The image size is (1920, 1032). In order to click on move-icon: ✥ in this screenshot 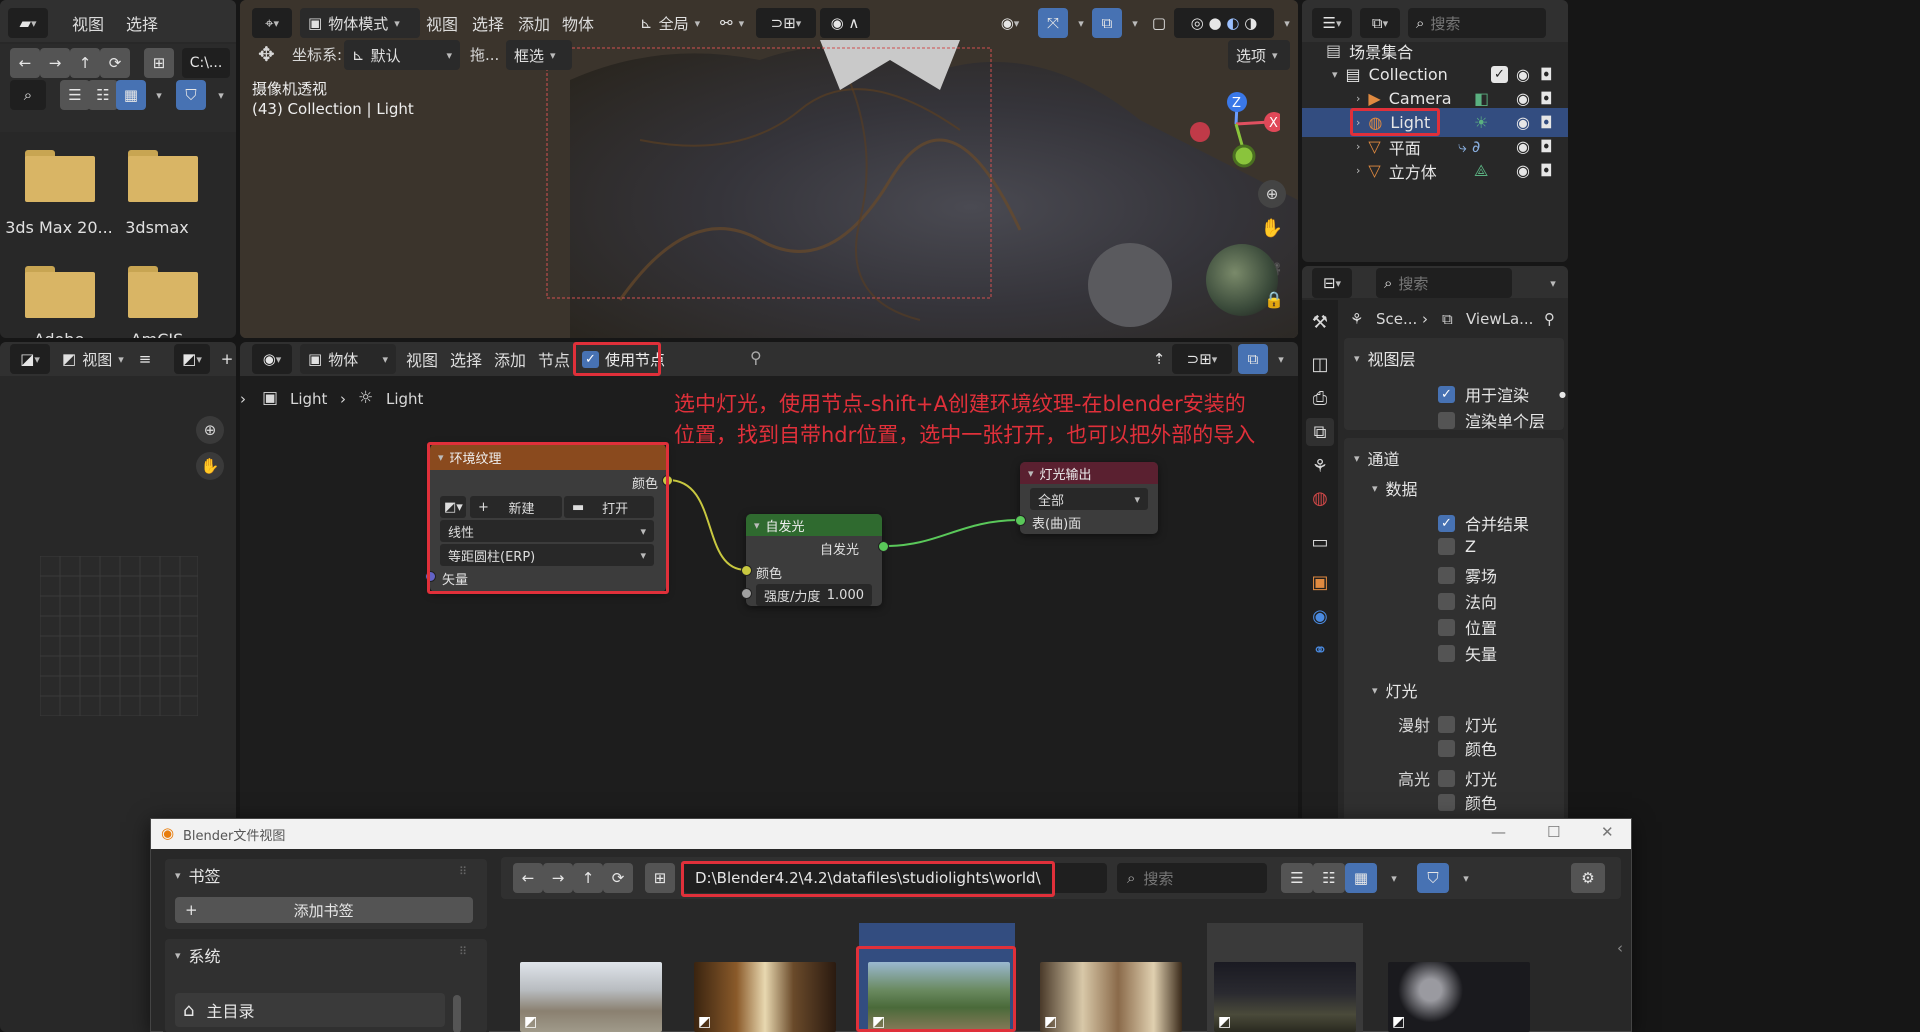, I will do `click(266, 54)`.